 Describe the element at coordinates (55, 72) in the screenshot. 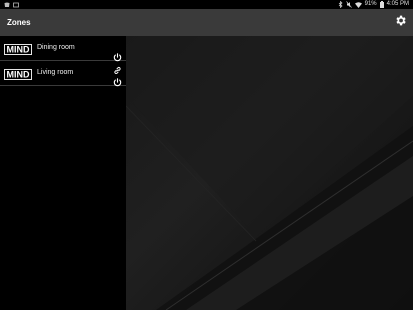

I see `zone-name: Living room` at that location.